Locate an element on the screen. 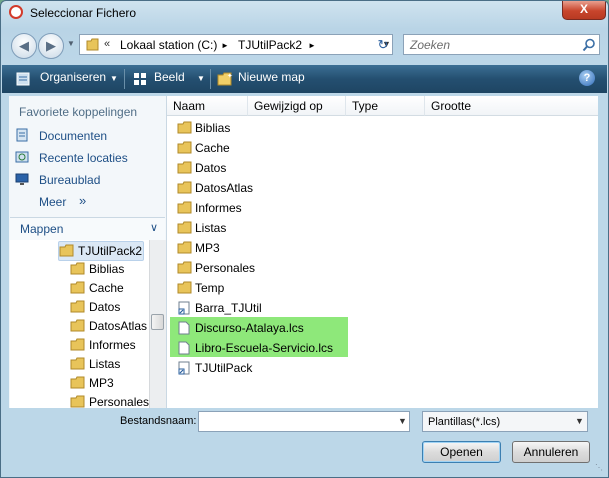  favorite-label: Recente locaties is located at coordinates (83, 158).